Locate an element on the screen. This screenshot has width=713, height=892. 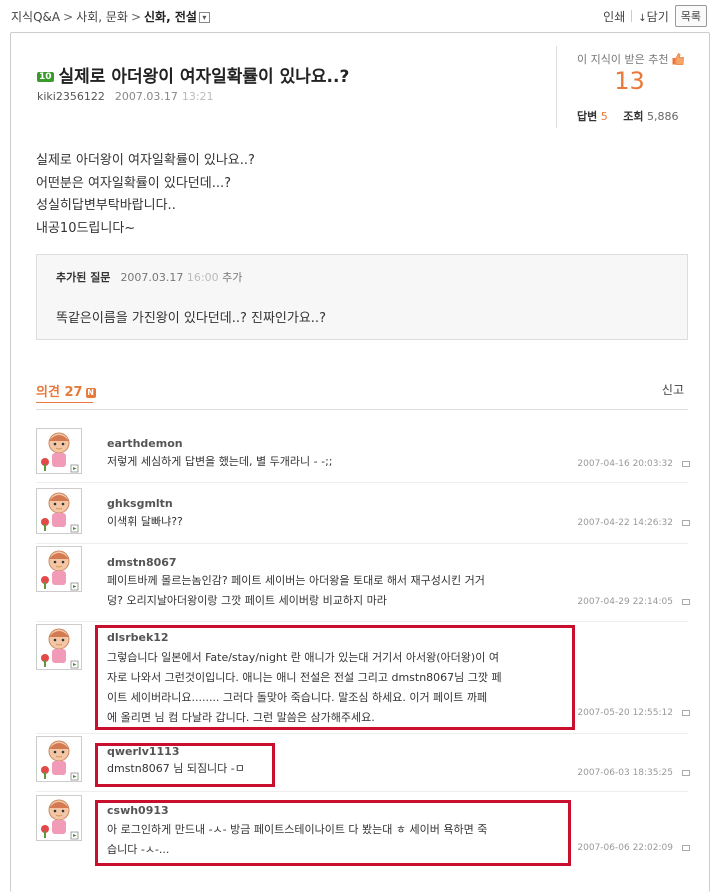
view-count: 5,886 is located at coordinates (663, 116).